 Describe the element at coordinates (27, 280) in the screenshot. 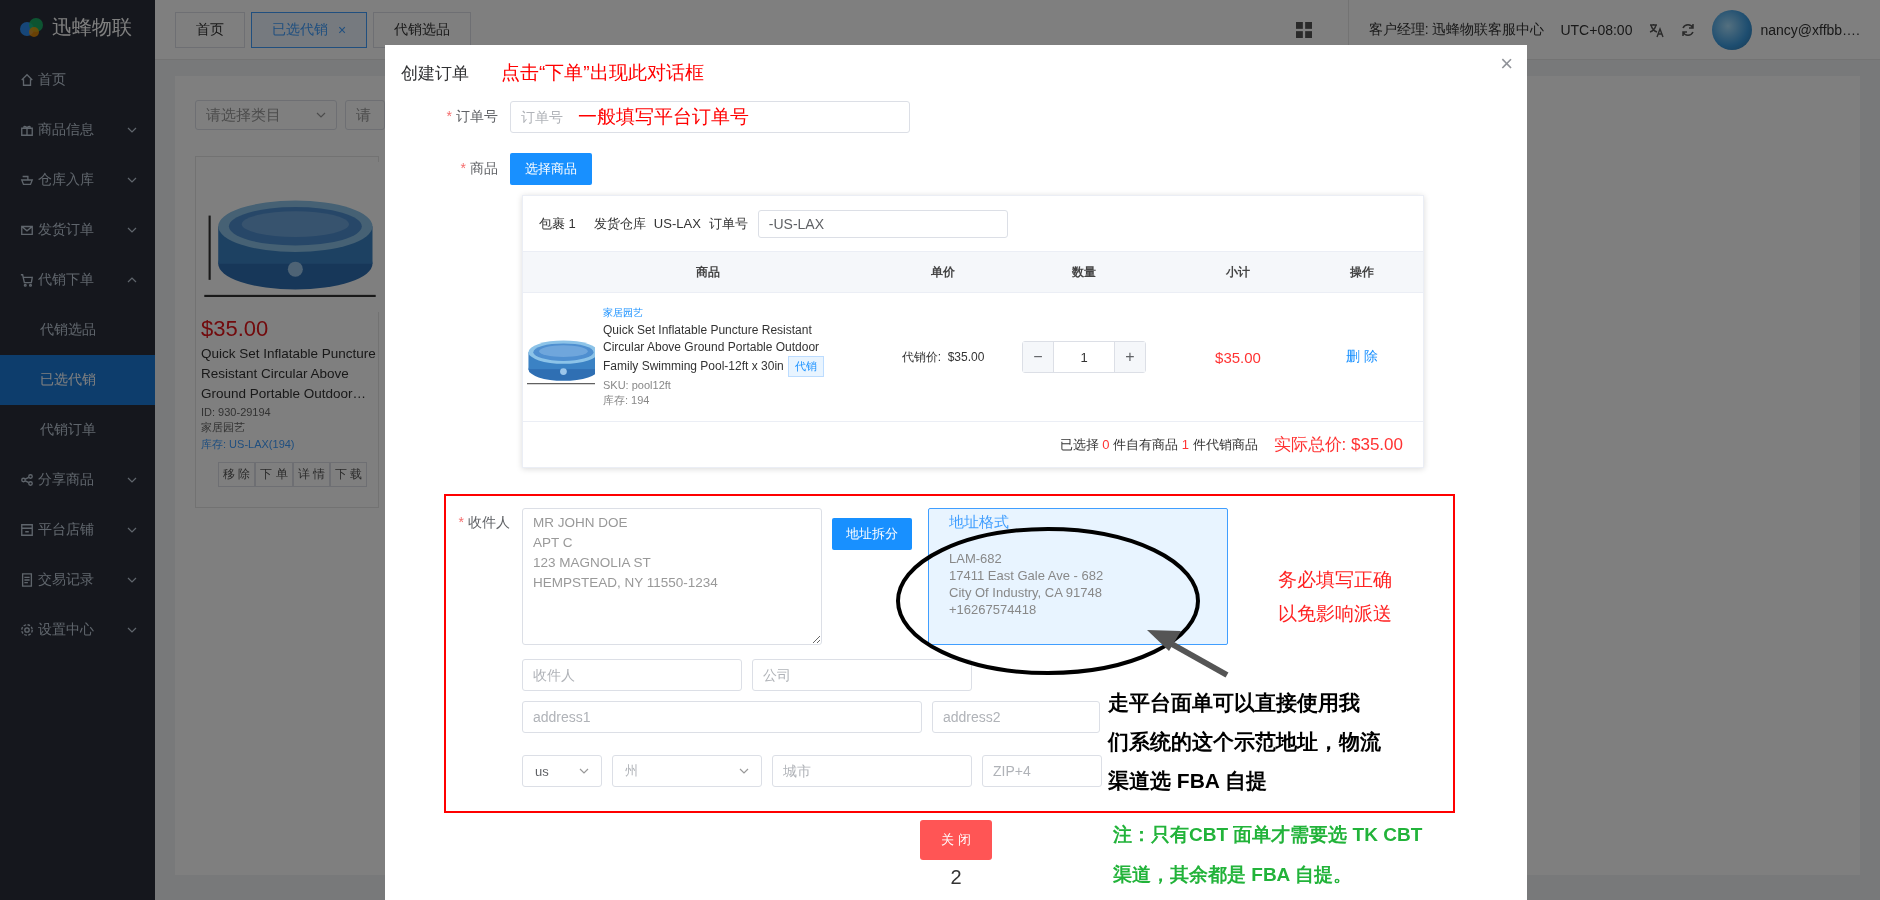

I see `cart-icon` at that location.